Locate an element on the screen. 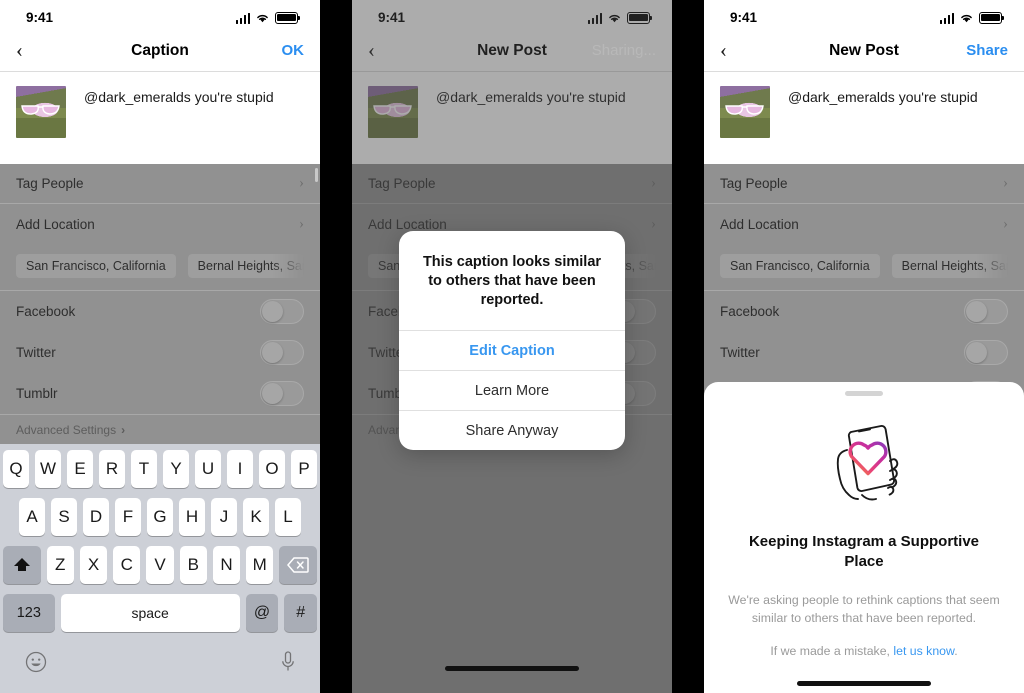 The width and height of the screenshot is (1024, 693). shift-arrow-icon is located at coordinates (22, 565).